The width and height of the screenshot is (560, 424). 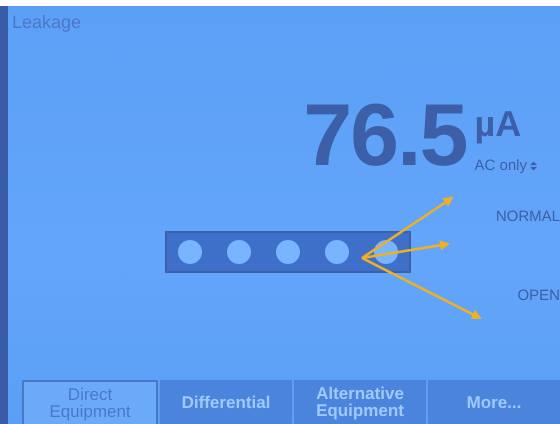 What do you see at coordinates (498, 124) in the screenshot?
I see `unit-label: µA` at bounding box center [498, 124].